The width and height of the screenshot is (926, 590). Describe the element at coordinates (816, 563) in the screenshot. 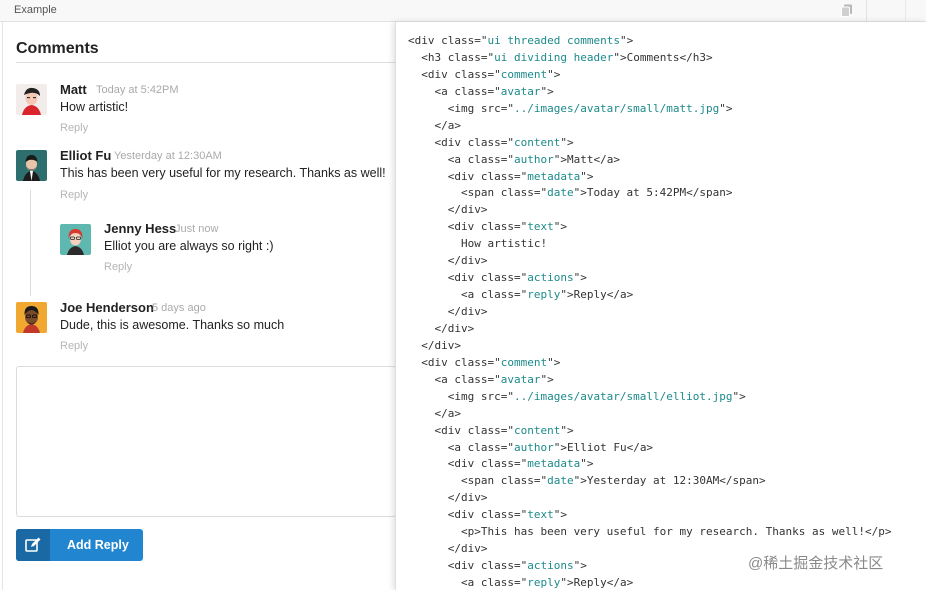

I see `watermark: @稀土掘金技术社区` at that location.